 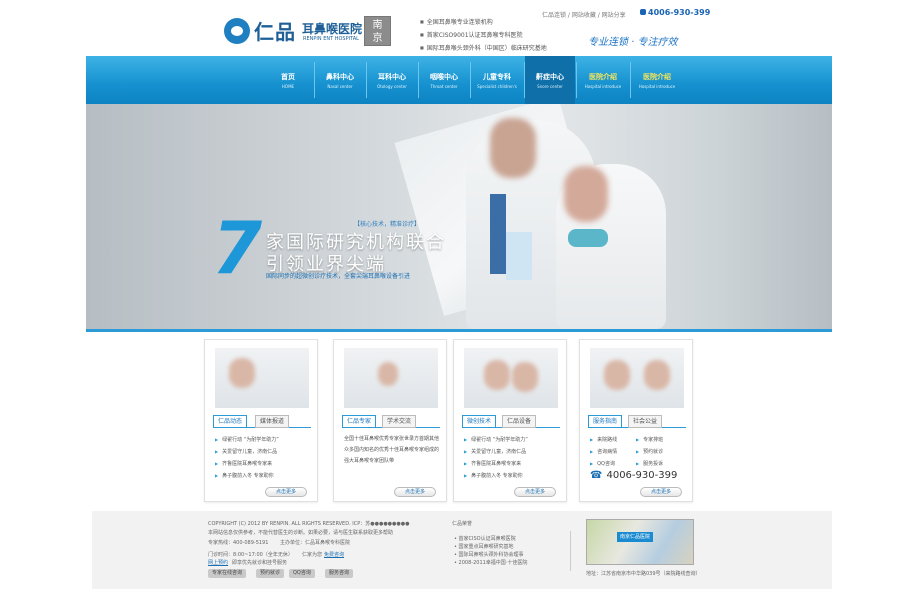 I want to click on nav-item-nasal: 鼻科中心 Nasal center, so click(x=340, y=80).